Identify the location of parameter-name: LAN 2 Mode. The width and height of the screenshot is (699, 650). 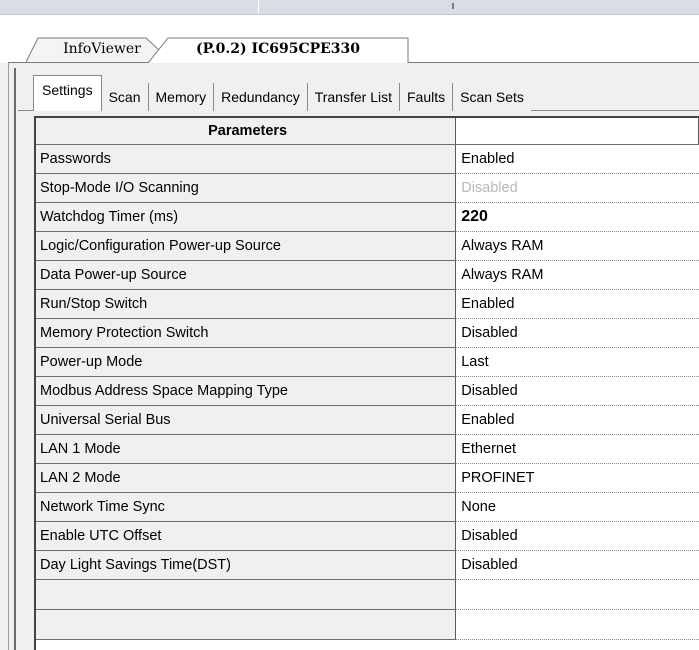
(246, 478).